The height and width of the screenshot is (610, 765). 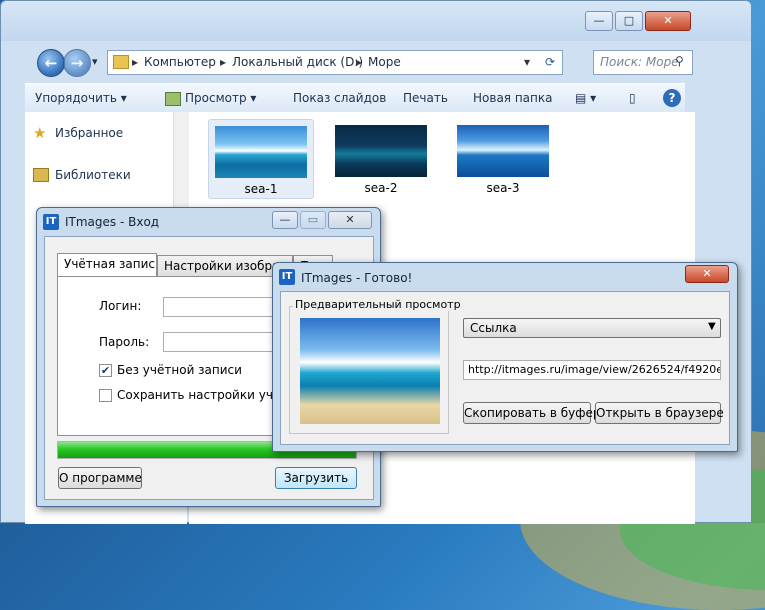 I want to click on save-settings-checkbox, so click(x=105, y=395).